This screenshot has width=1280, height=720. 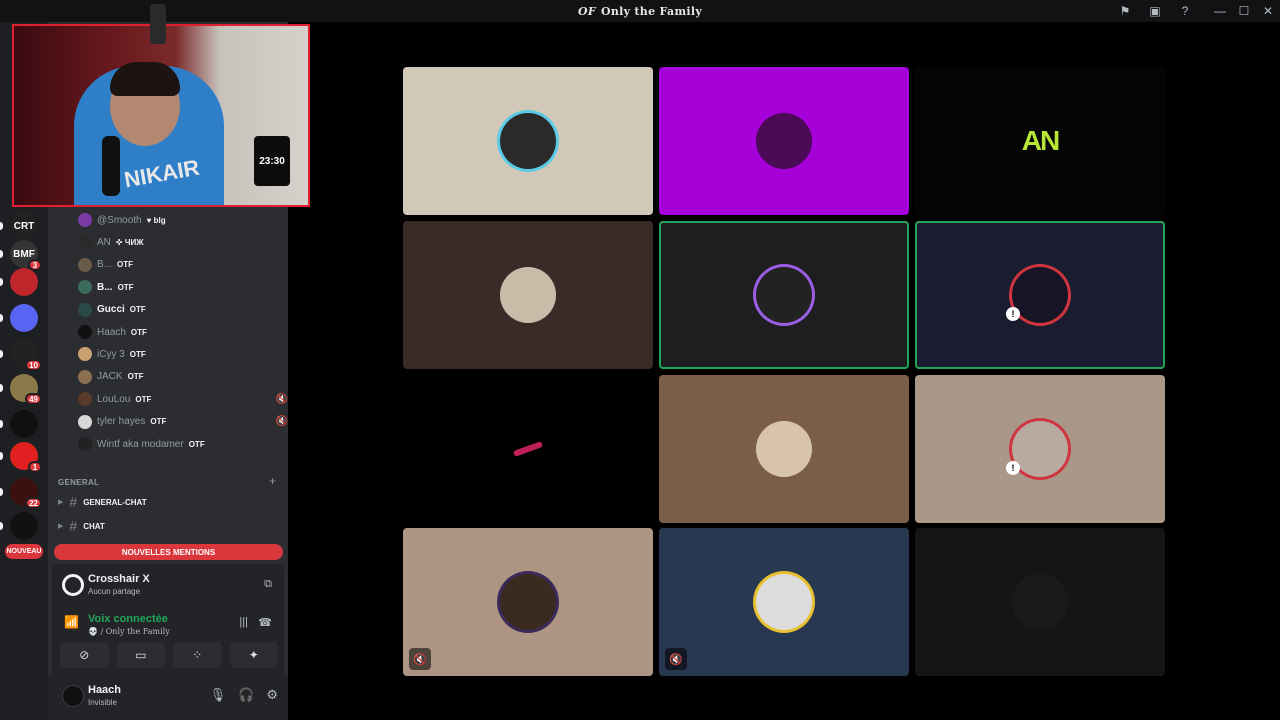 I want to click on close-button: ✕, so click(x=1268, y=11).